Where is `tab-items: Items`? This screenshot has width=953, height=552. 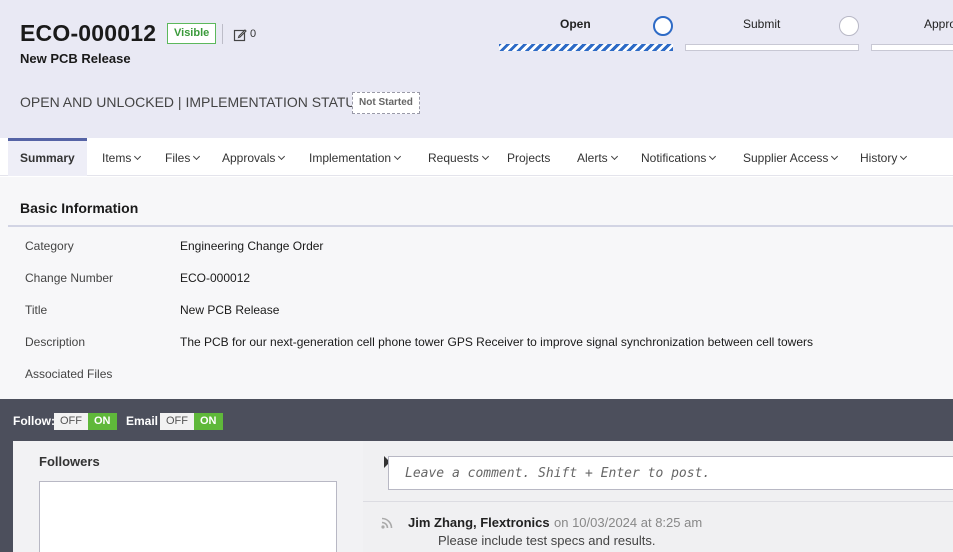 tab-items: Items is located at coordinates (122, 157).